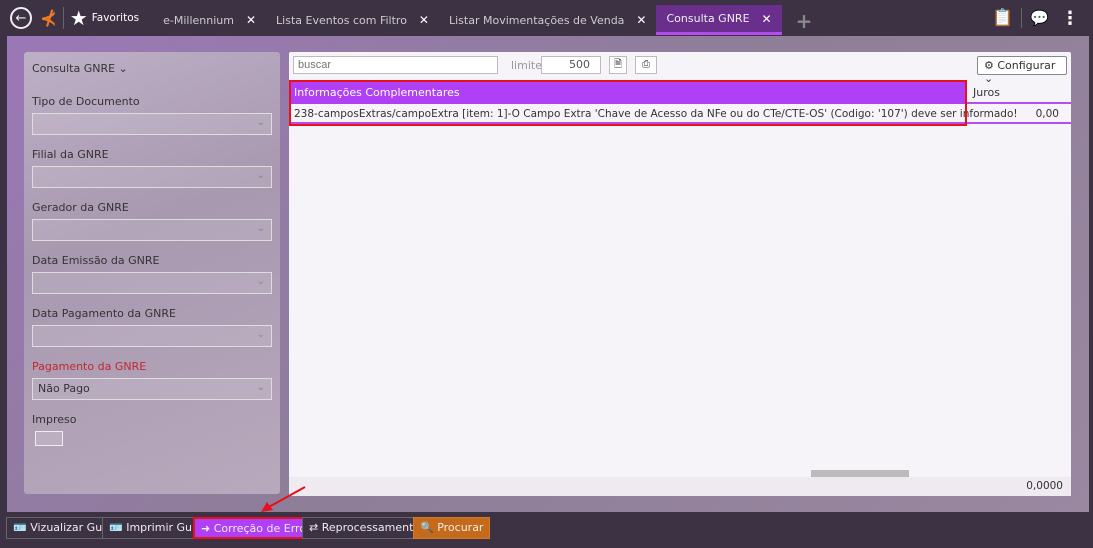 This screenshot has height=548, width=1093. Describe the element at coordinates (209, 20) in the screenshot. I see `tab-e-millennium: e-Millennium ✕` at that location.